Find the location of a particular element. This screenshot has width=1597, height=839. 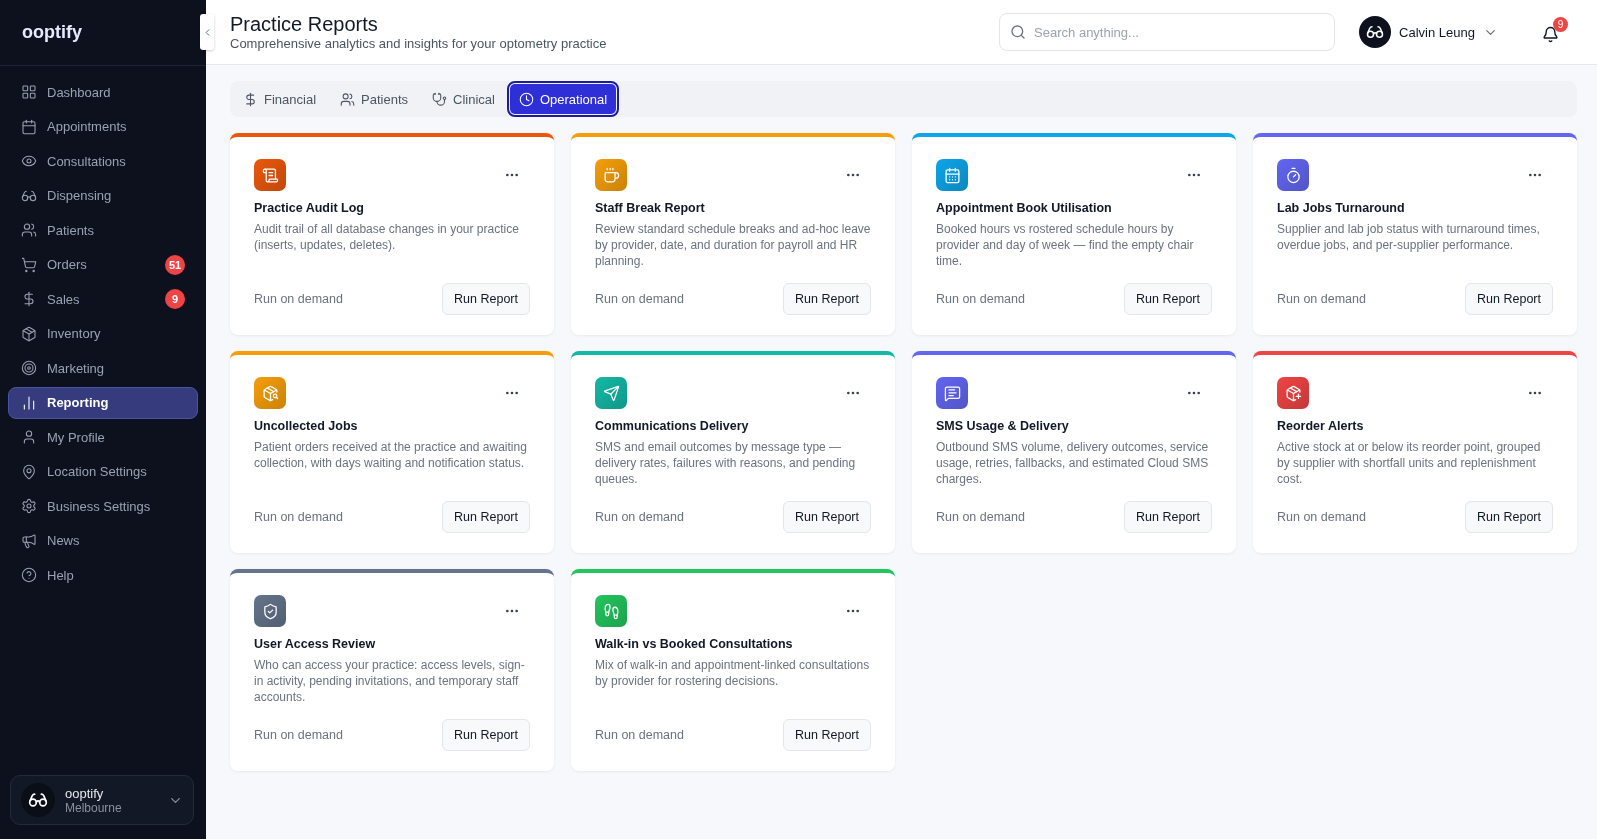

page-subtitle: Comprehensive analytics and insights for your optometry practice is located at coordinates (419, 43).